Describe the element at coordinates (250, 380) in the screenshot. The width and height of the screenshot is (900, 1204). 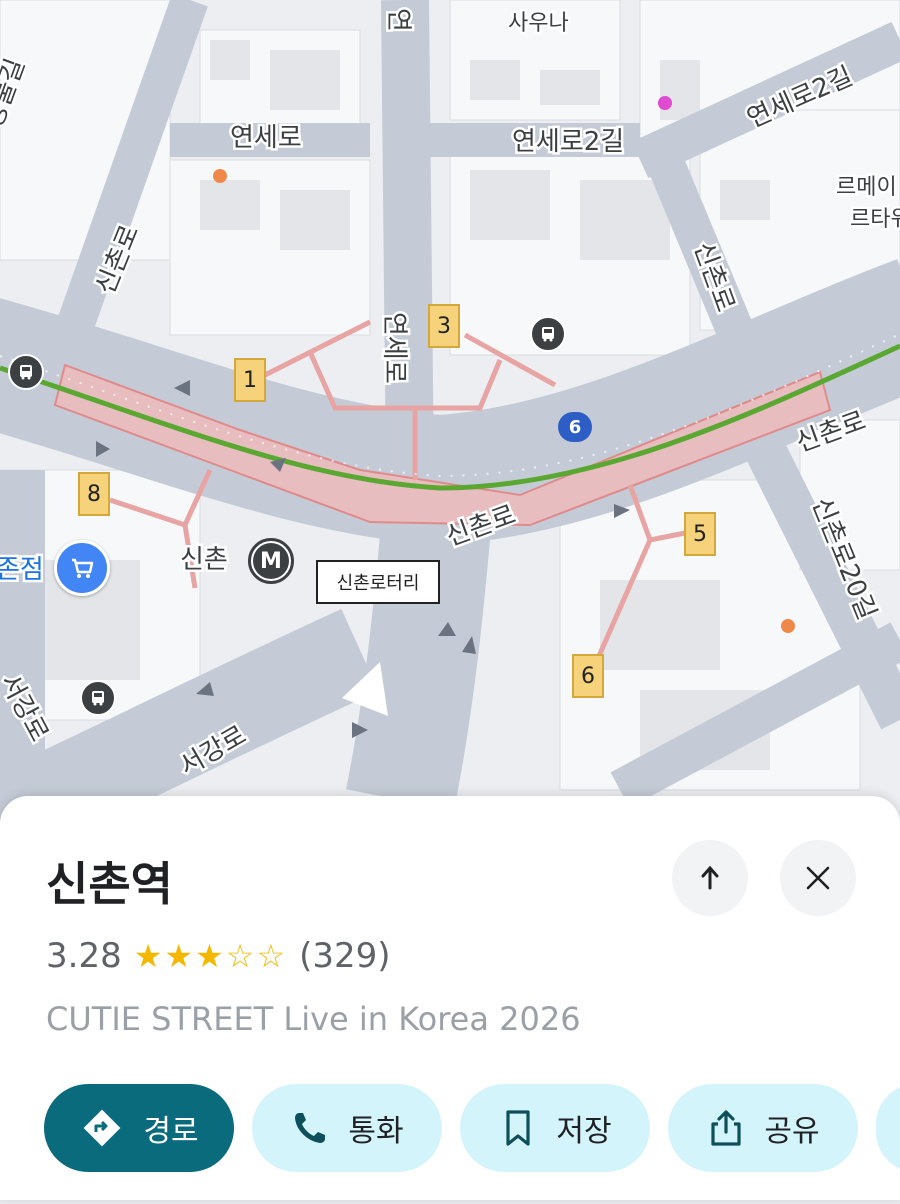
I see `exit-1-box: 1` at that location.